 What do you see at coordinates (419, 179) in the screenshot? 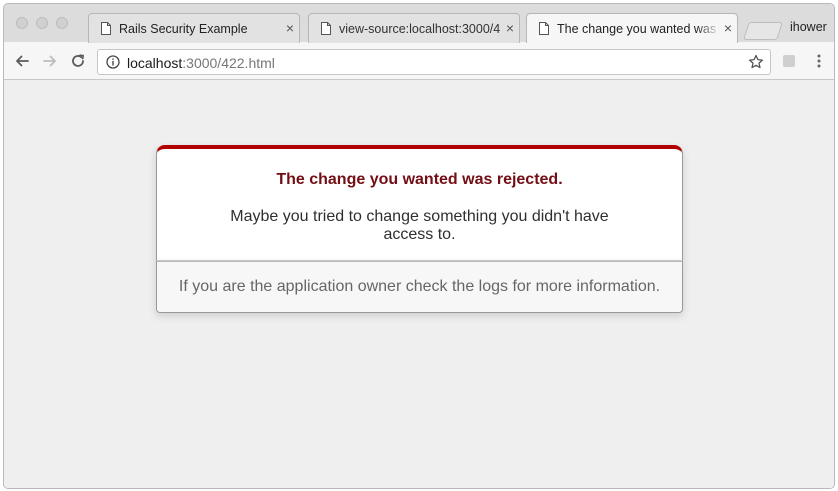
I see `error-title: The change you wanted was rejected.` at bounding box center [419, 179].